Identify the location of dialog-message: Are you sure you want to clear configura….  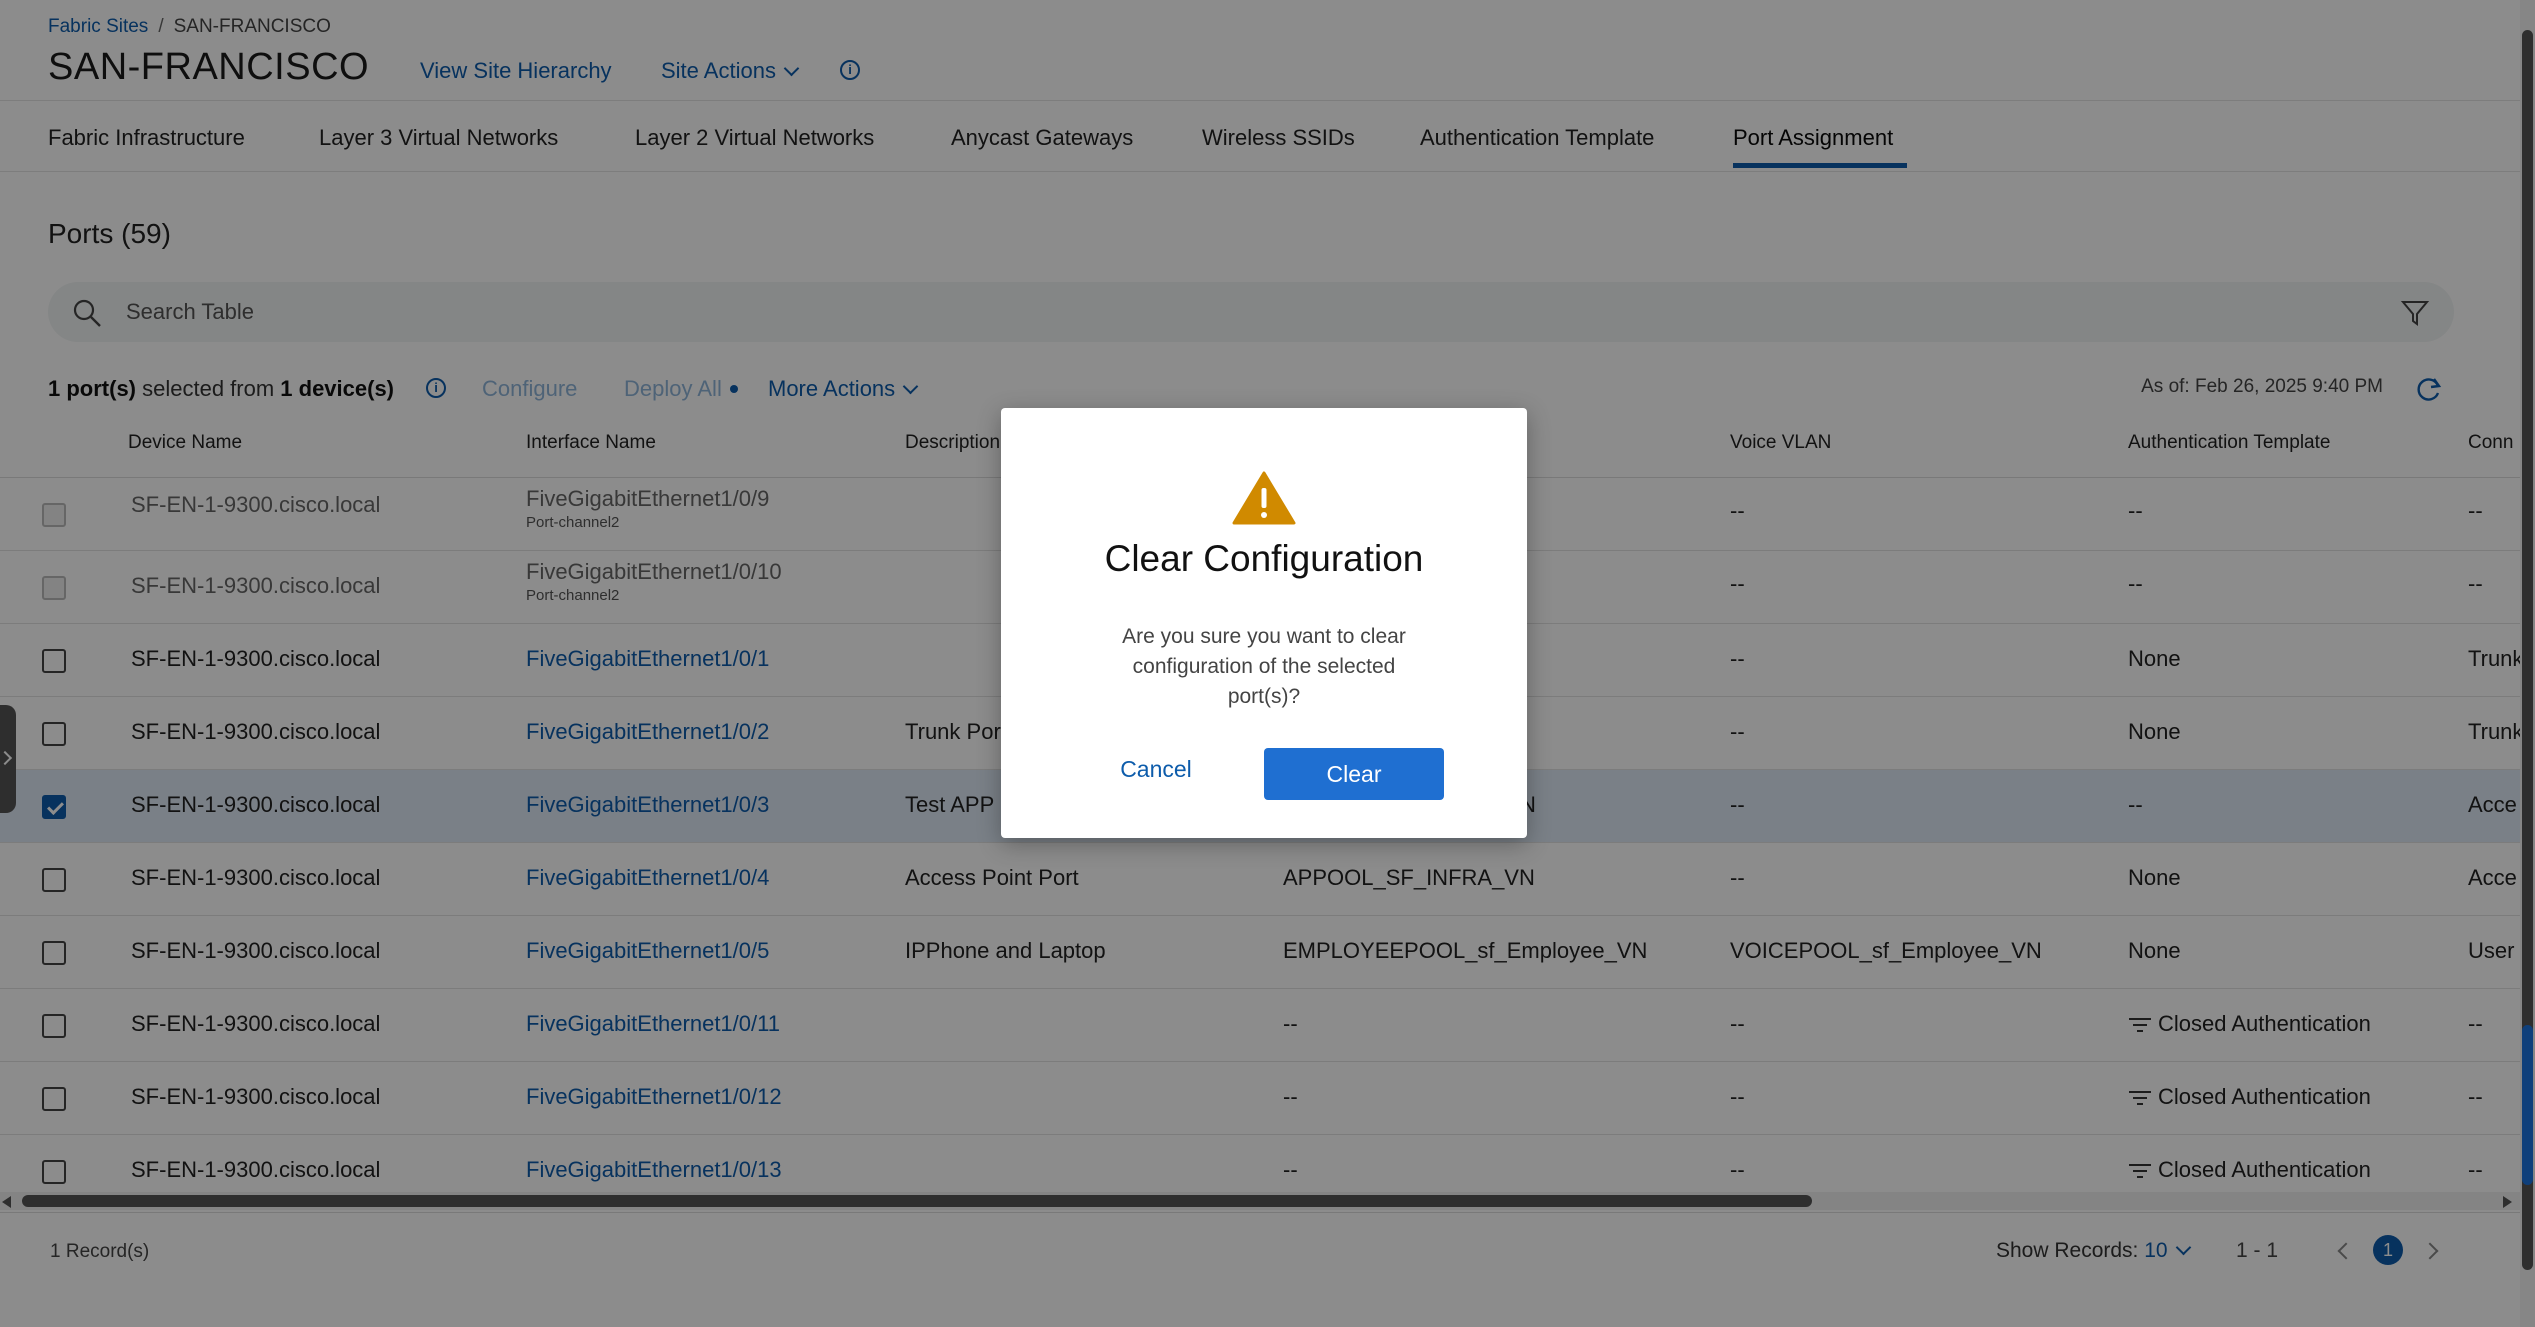
(1264, 666).